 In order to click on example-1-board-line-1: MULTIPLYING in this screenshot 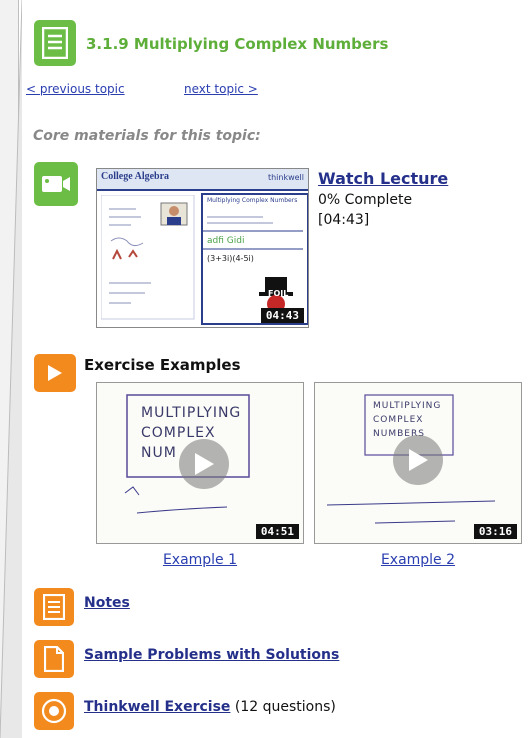, I will do `click(191, 413)`.